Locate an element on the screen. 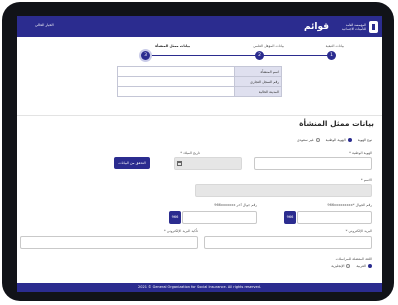  table-row: المدينة الحالية is located at coordinates (199, 91).